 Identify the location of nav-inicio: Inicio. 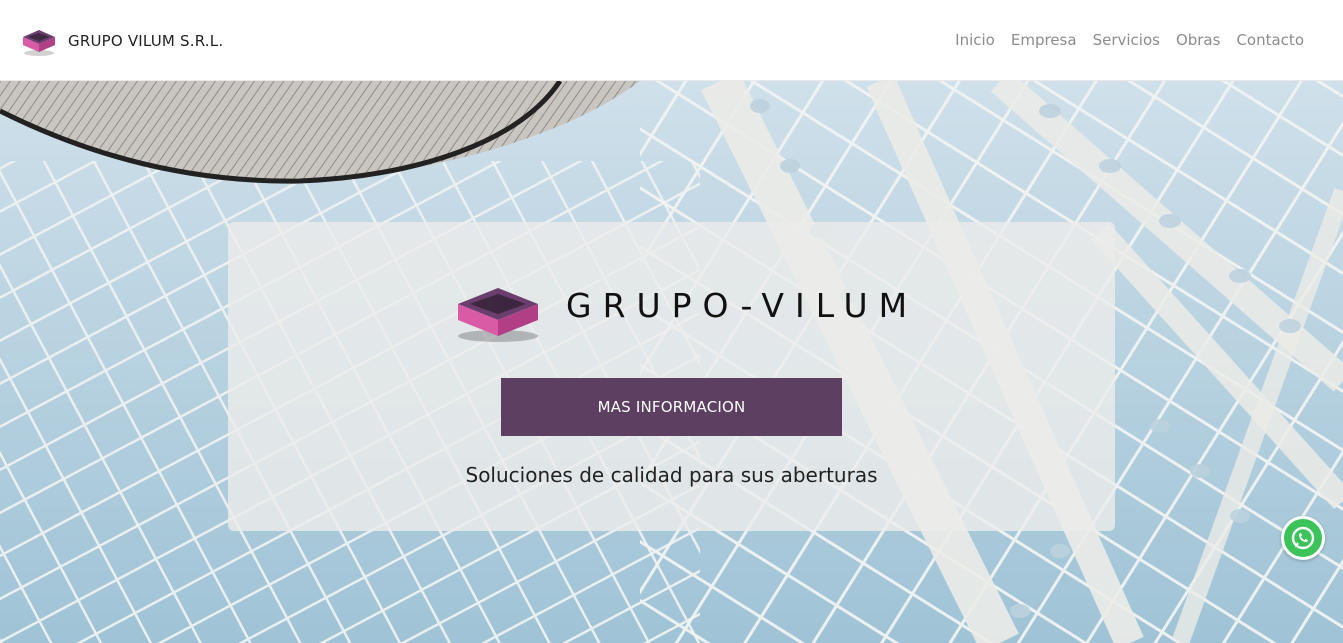
(975, 40).